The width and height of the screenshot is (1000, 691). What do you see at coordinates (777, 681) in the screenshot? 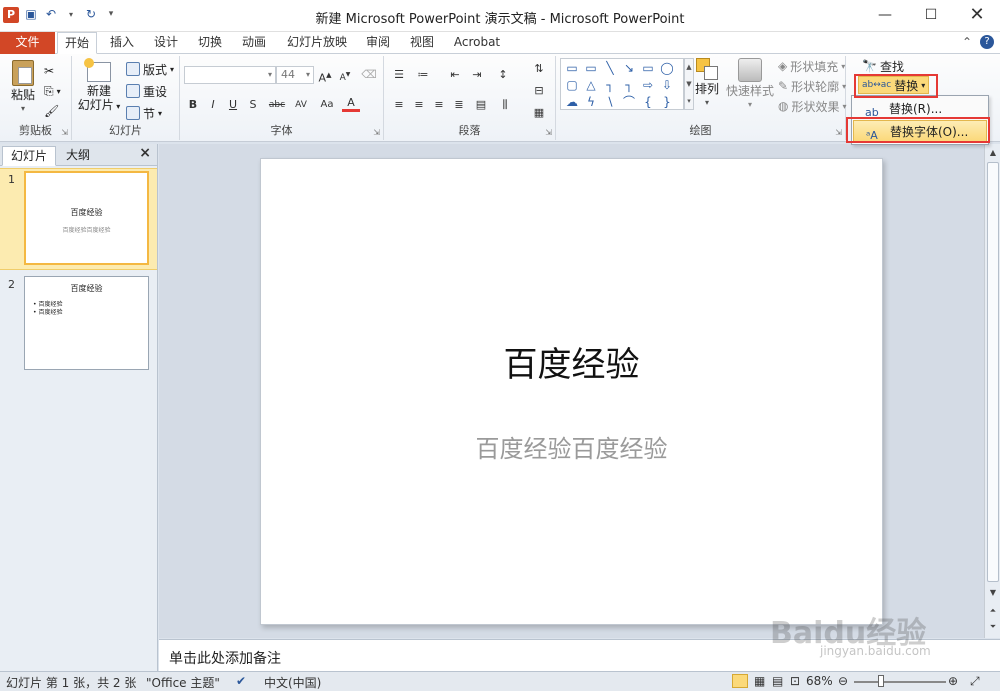
I see `reading-view-icon: ▤` at bounding box center [777, 681].